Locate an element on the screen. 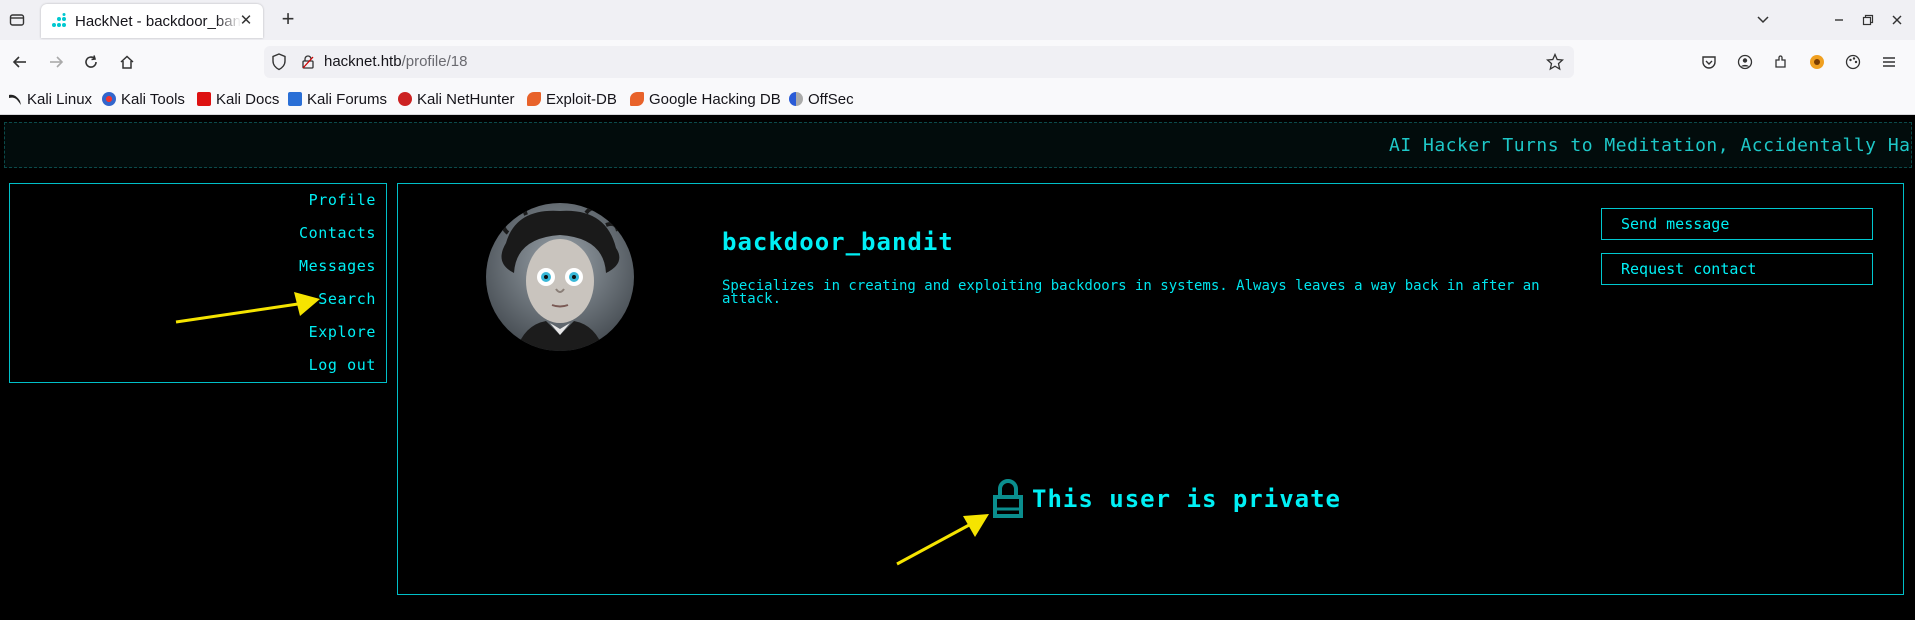  nav-search: Search is located at coordinates (347, 299).